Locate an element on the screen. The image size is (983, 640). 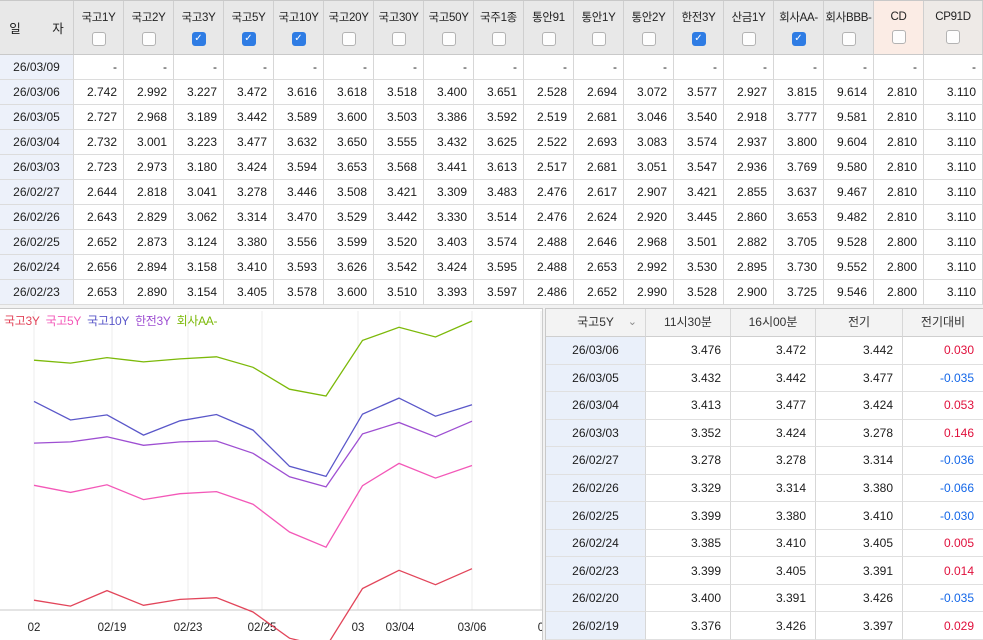
detail-date-cell: 26/03/06 is located at coordinates (596, 351).